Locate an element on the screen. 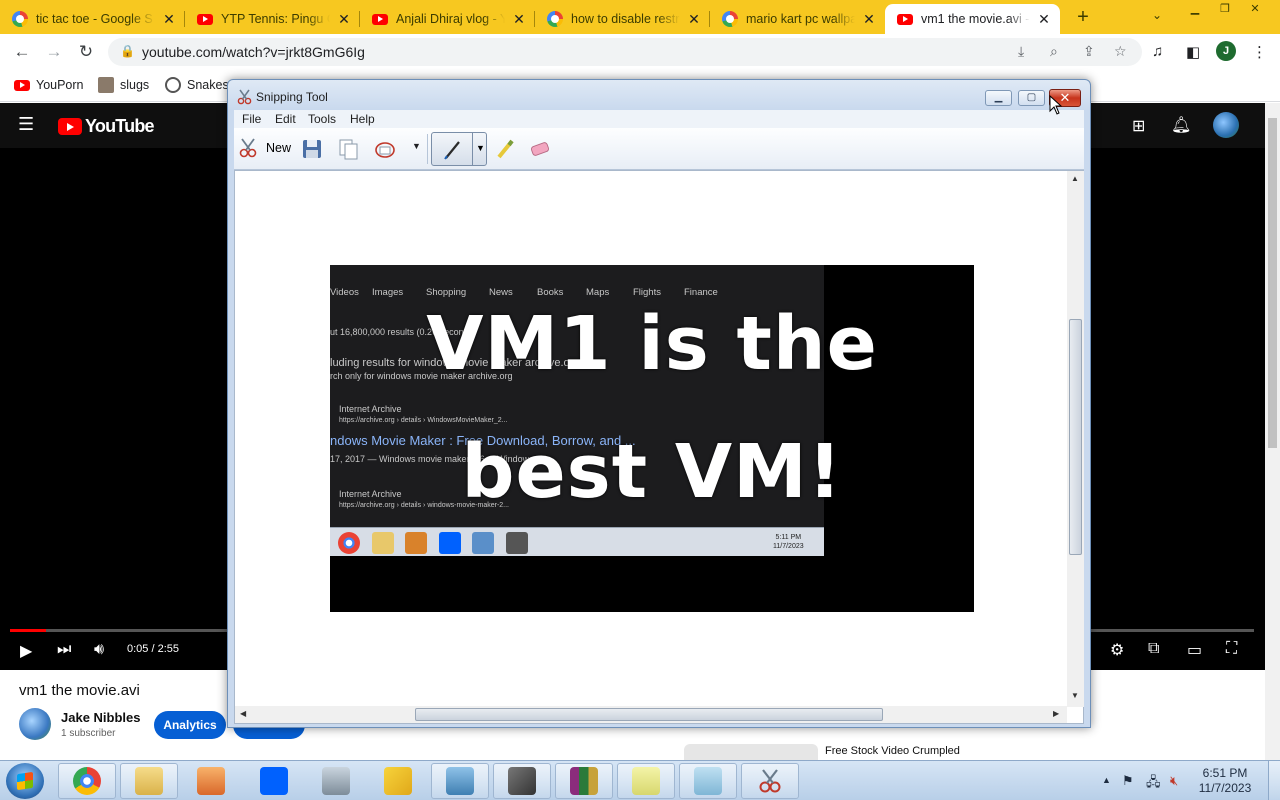  browser-tab-active: vm1 the movie.avi - ✕ is located at coordinates (972, 19).